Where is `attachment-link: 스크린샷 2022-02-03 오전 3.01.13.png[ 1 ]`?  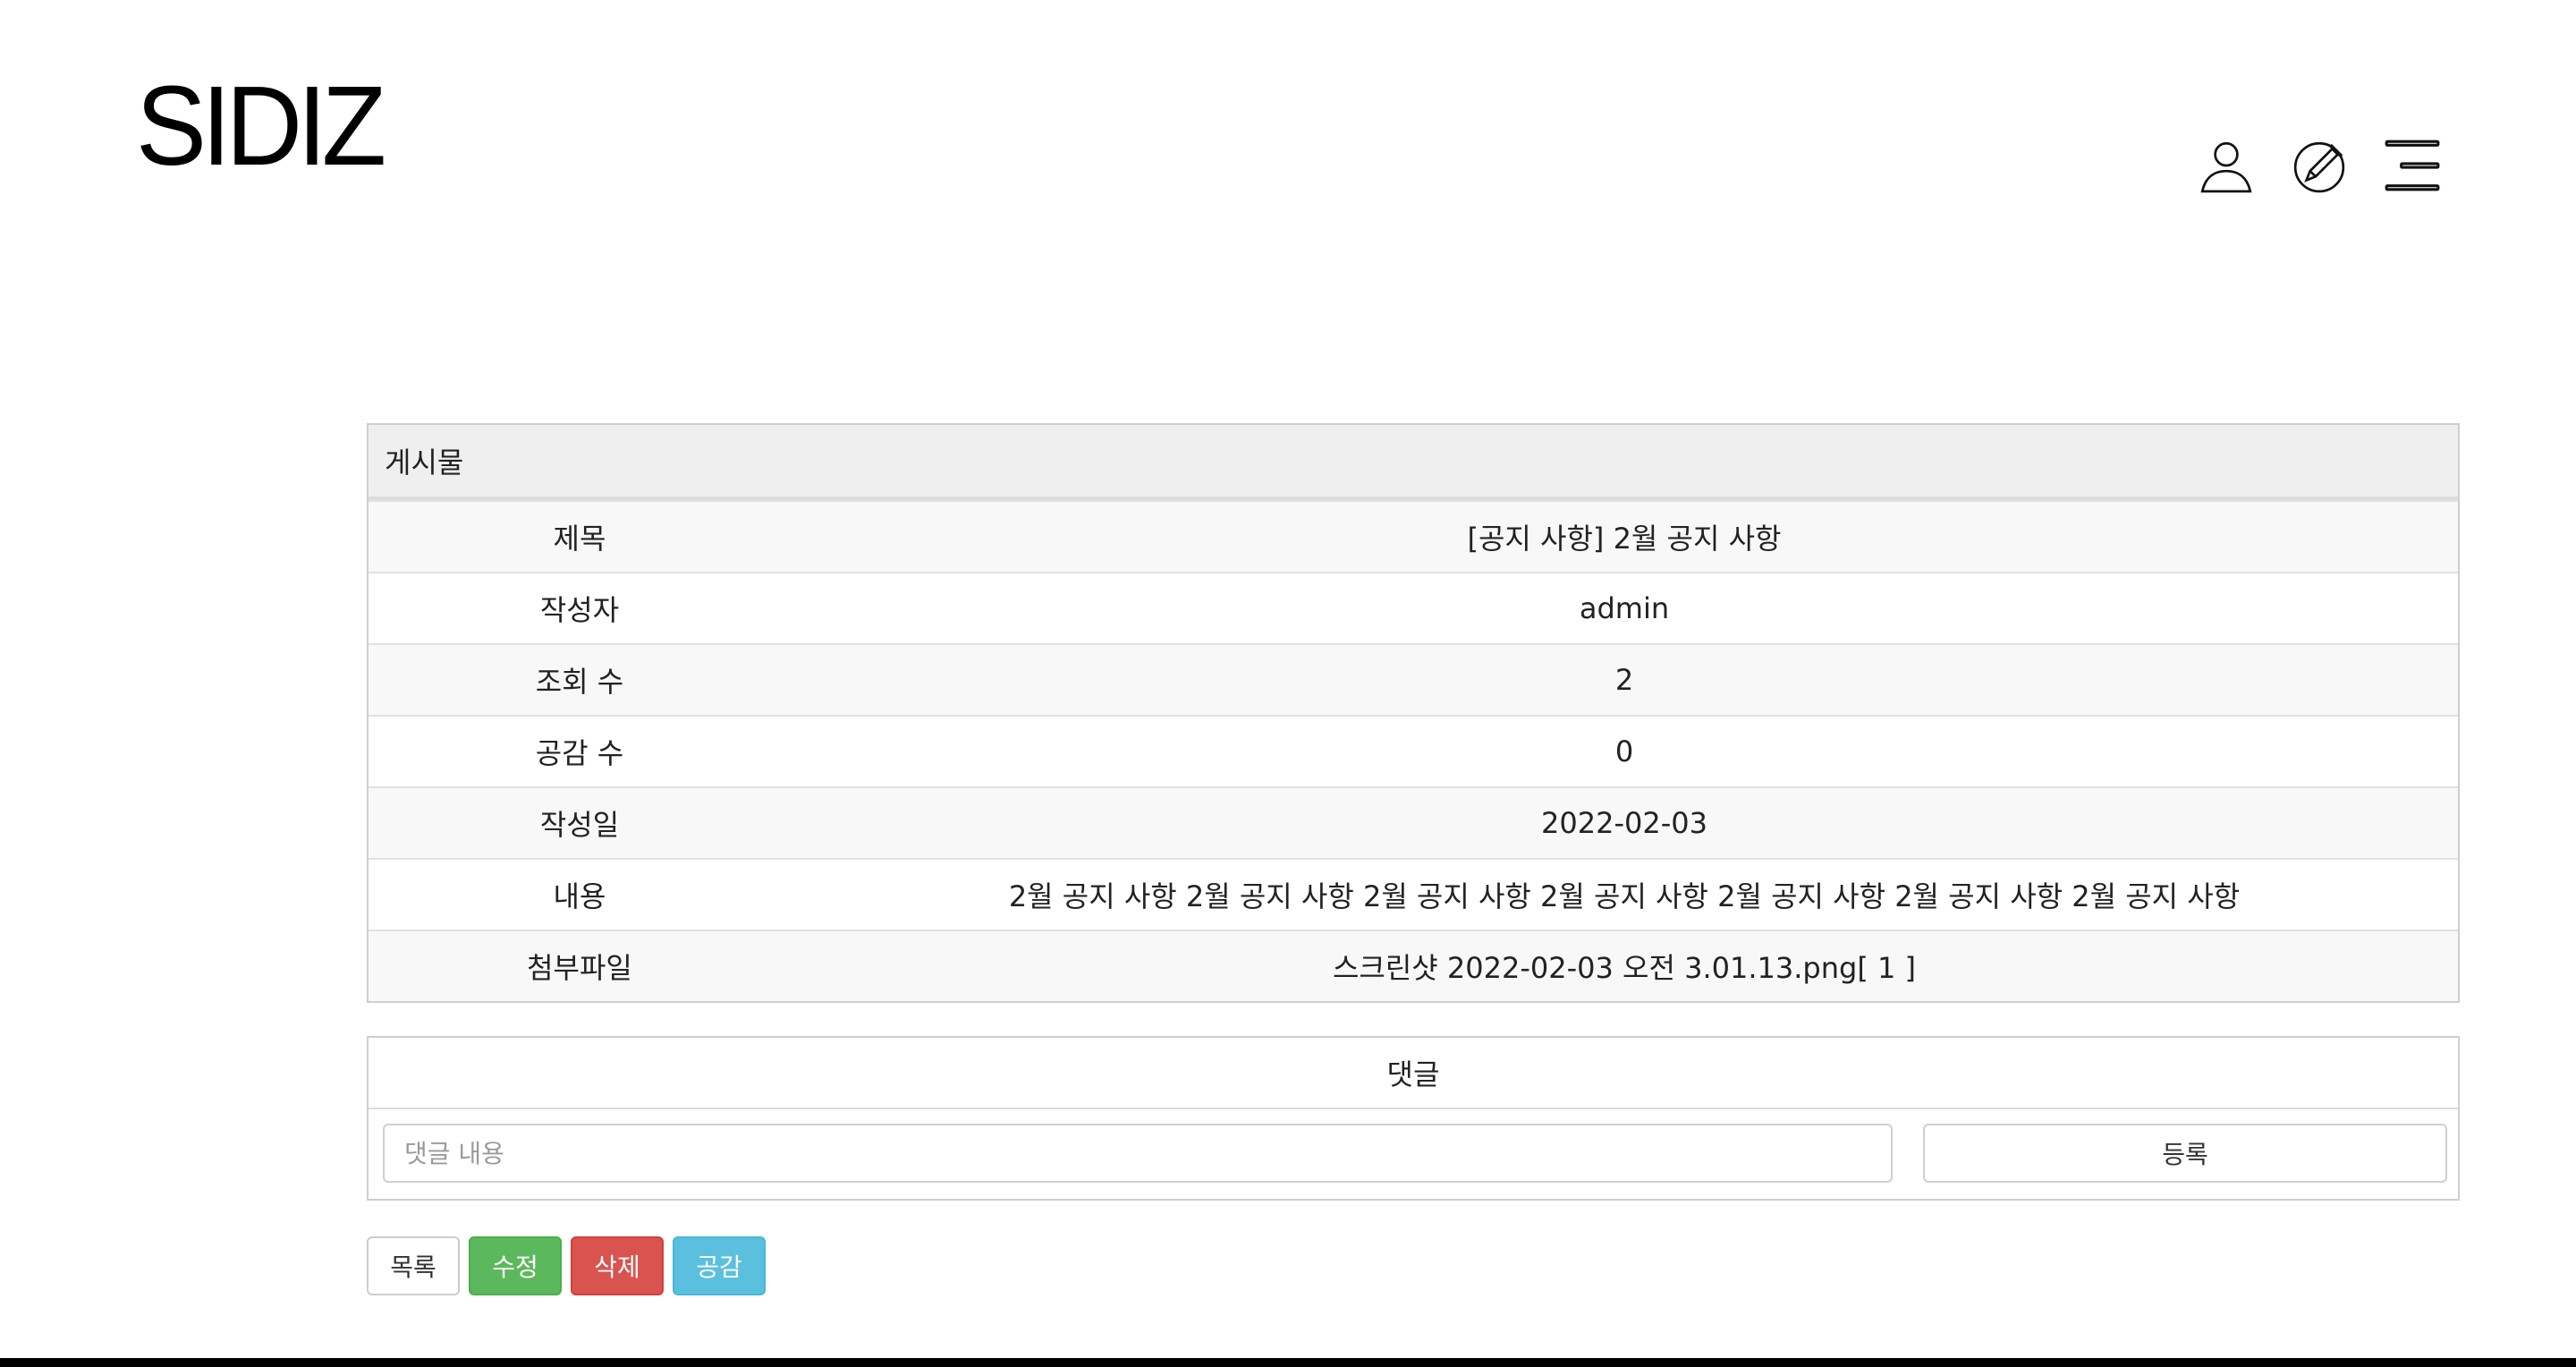 attachment-link: 스크린샷 2022-02-03 오전 3.01.13.png[ 1 ] is located at coordinates (1624, 966).